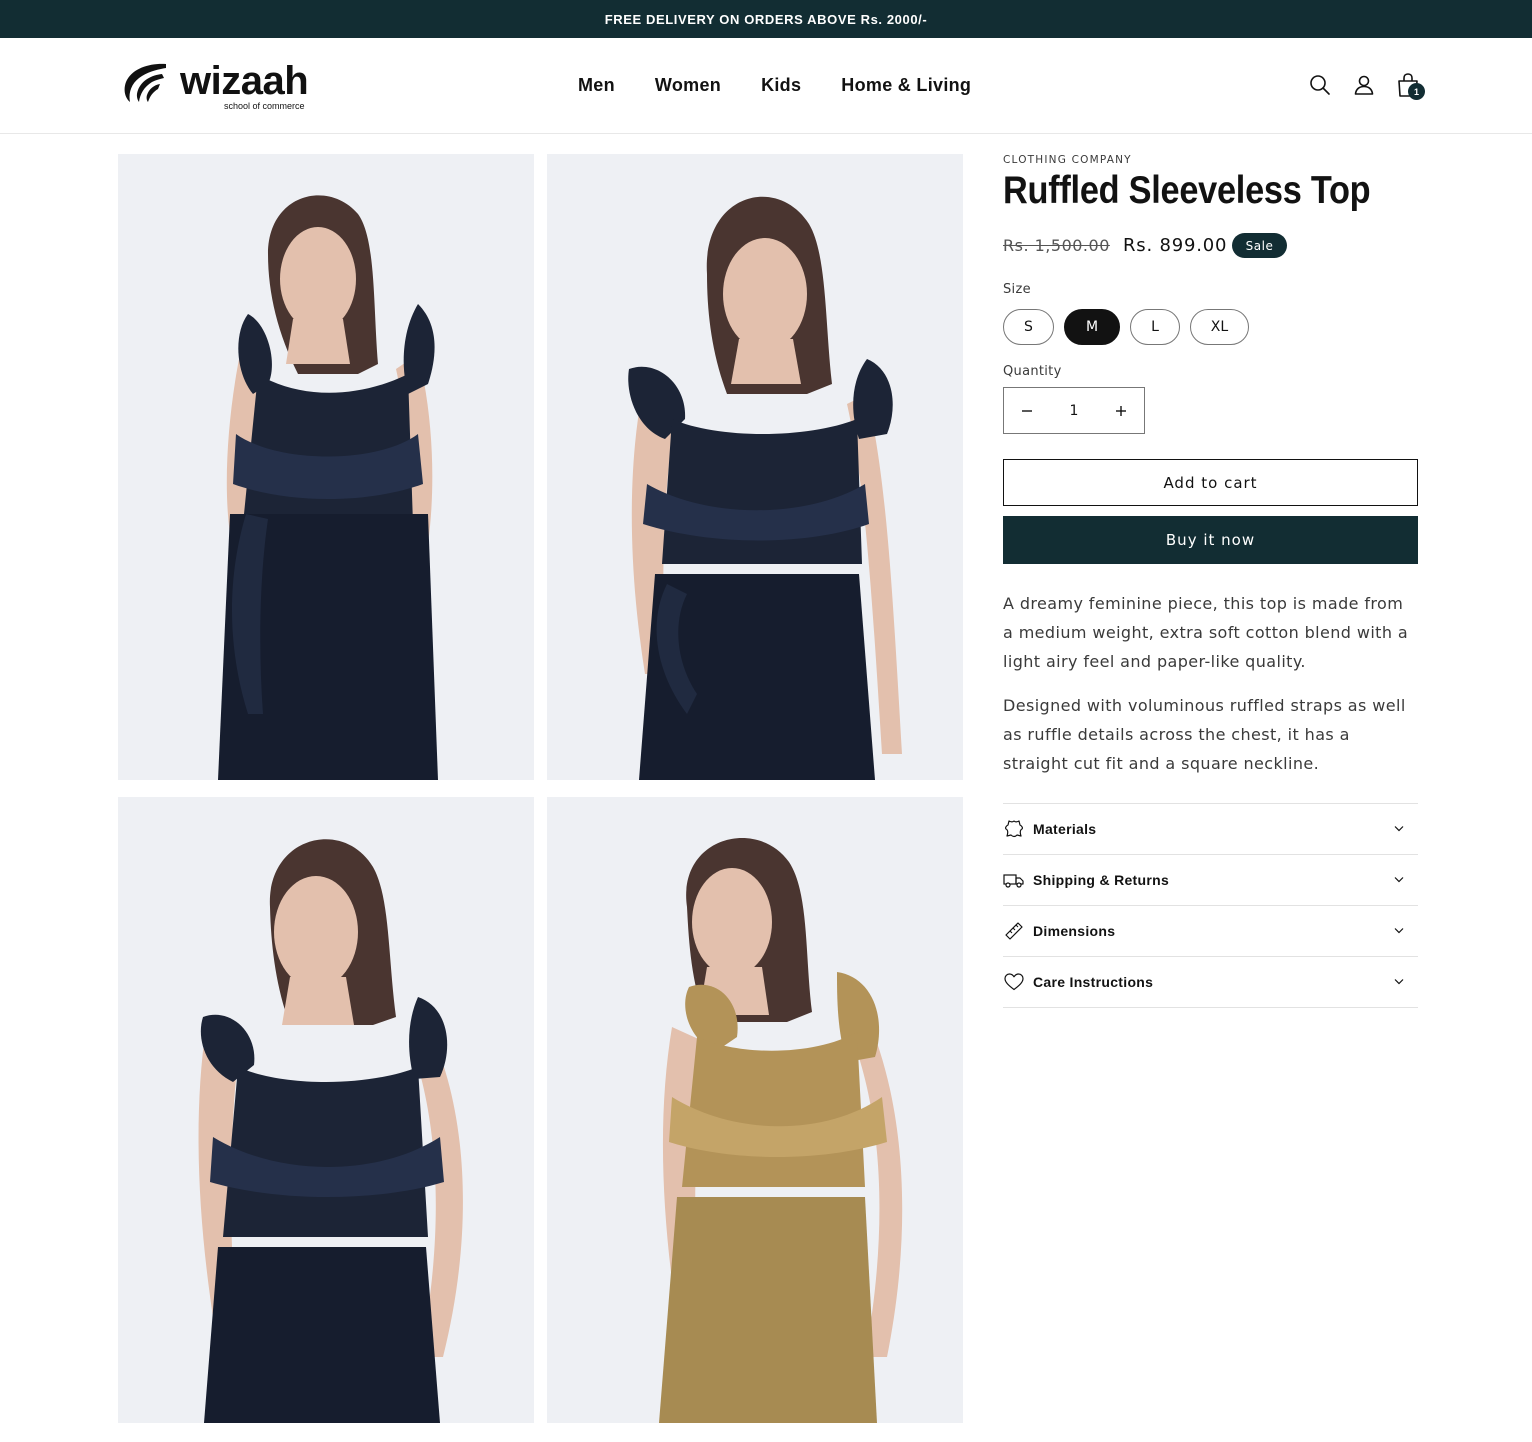 This screenshot has width=1532, height=1442. Describe the element at coordinates (1028, 327) in the screenshot. I see `size-option-s: S` at that location.